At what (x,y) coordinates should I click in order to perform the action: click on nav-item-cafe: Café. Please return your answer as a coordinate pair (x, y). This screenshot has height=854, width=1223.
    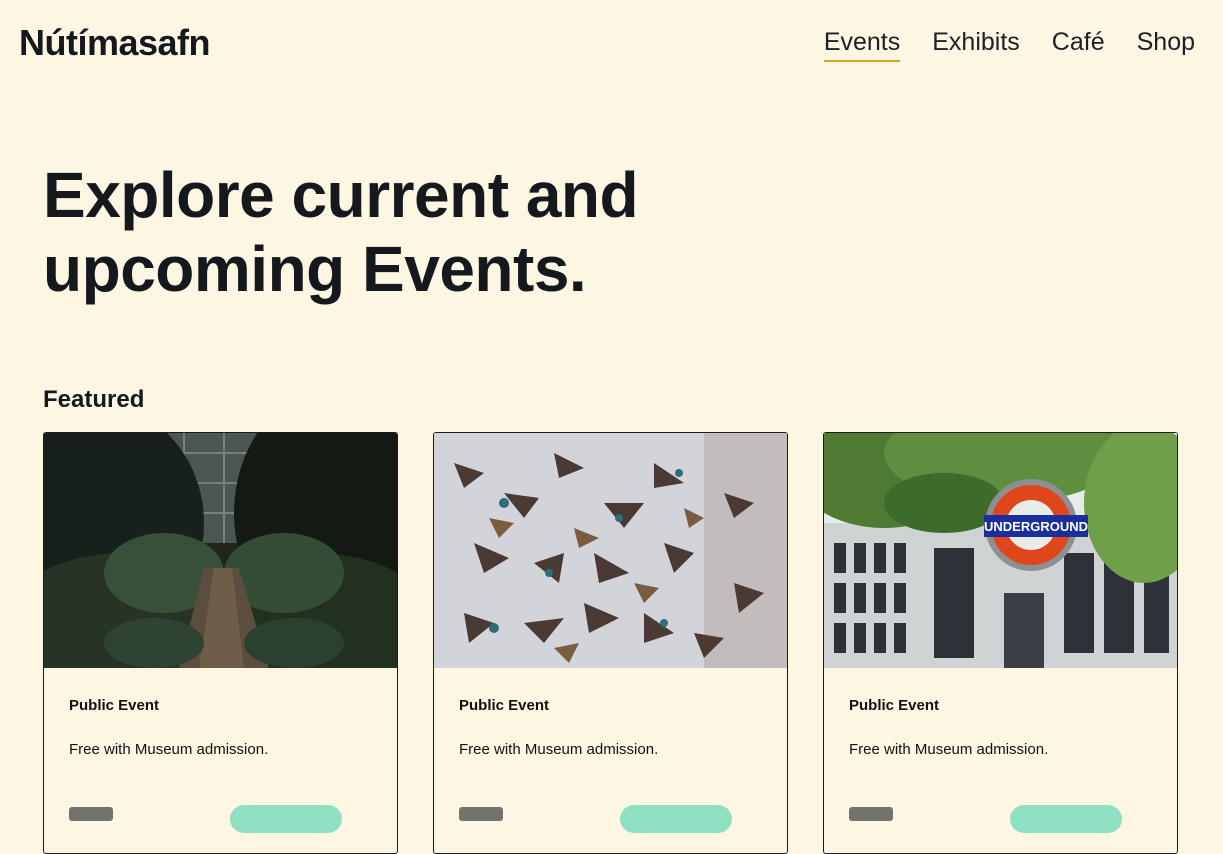
    Looking at the image, I should click on (1078, 44).